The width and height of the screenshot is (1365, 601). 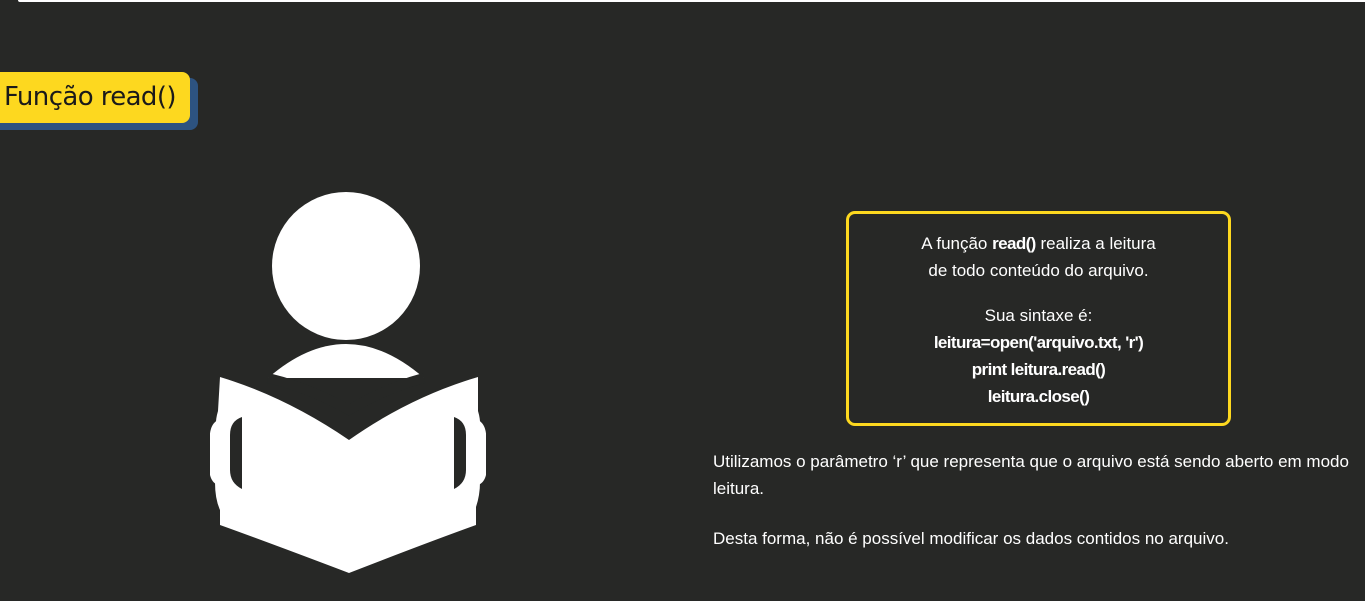 What do you see at coordinates (1038, 396) in the screenshot?
I see `code-line-close: leitura.close()` at bounding box center [1038, 396].